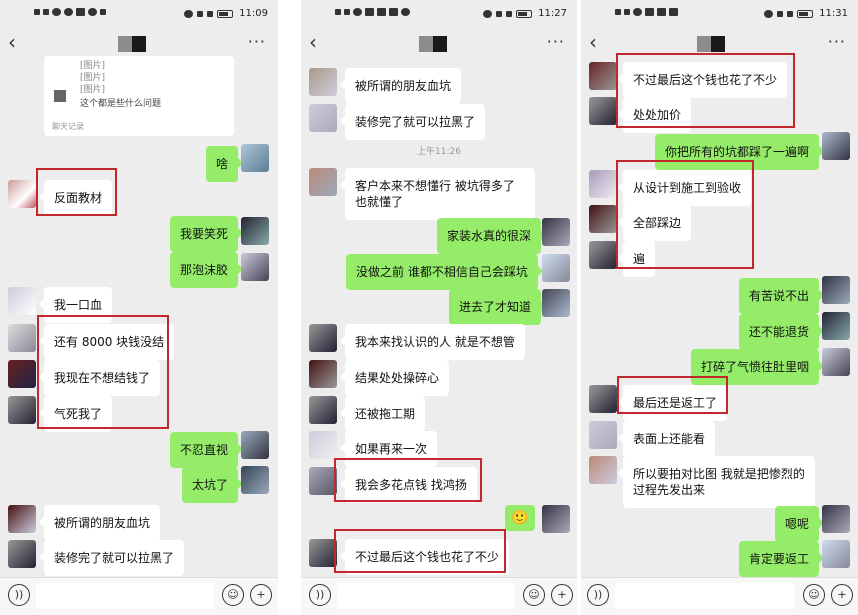  What do you see at coordinates (433, 44) in the screenshot?
I see `contact-name-mosaic` at bounding box center [433, 44].